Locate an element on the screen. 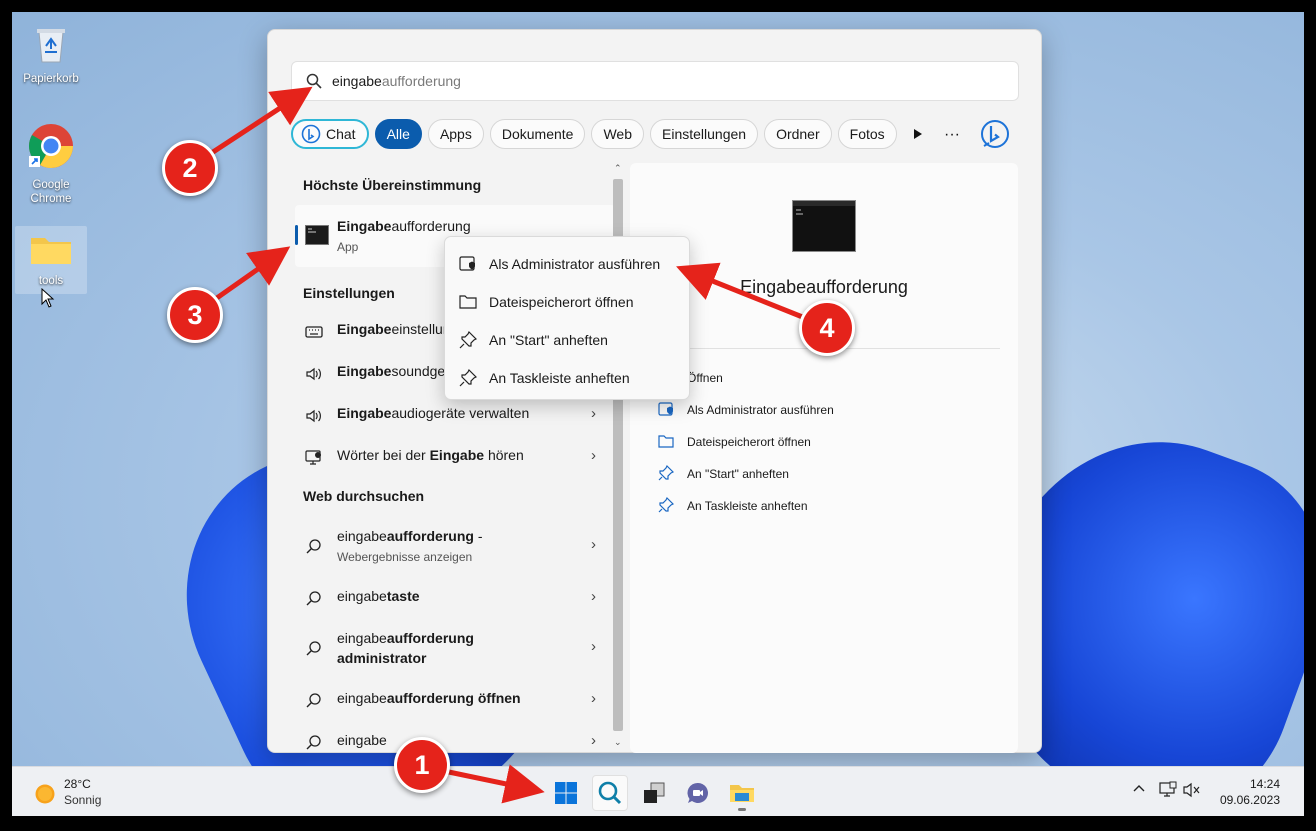  section-title-settings: Einstellungen is located at coordinates (349, 293).